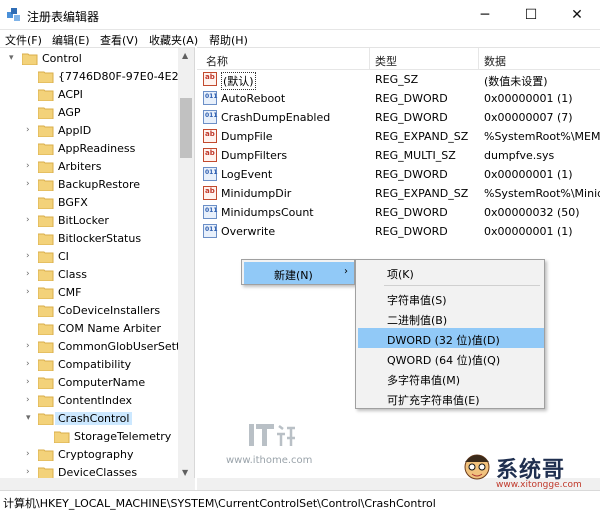 The height and width of the screenshot is (511, 600). What do you see at coordinates (90, 293) in the screenshot?
I see `tree-item: › CMF` at bounding box center [90, 293].